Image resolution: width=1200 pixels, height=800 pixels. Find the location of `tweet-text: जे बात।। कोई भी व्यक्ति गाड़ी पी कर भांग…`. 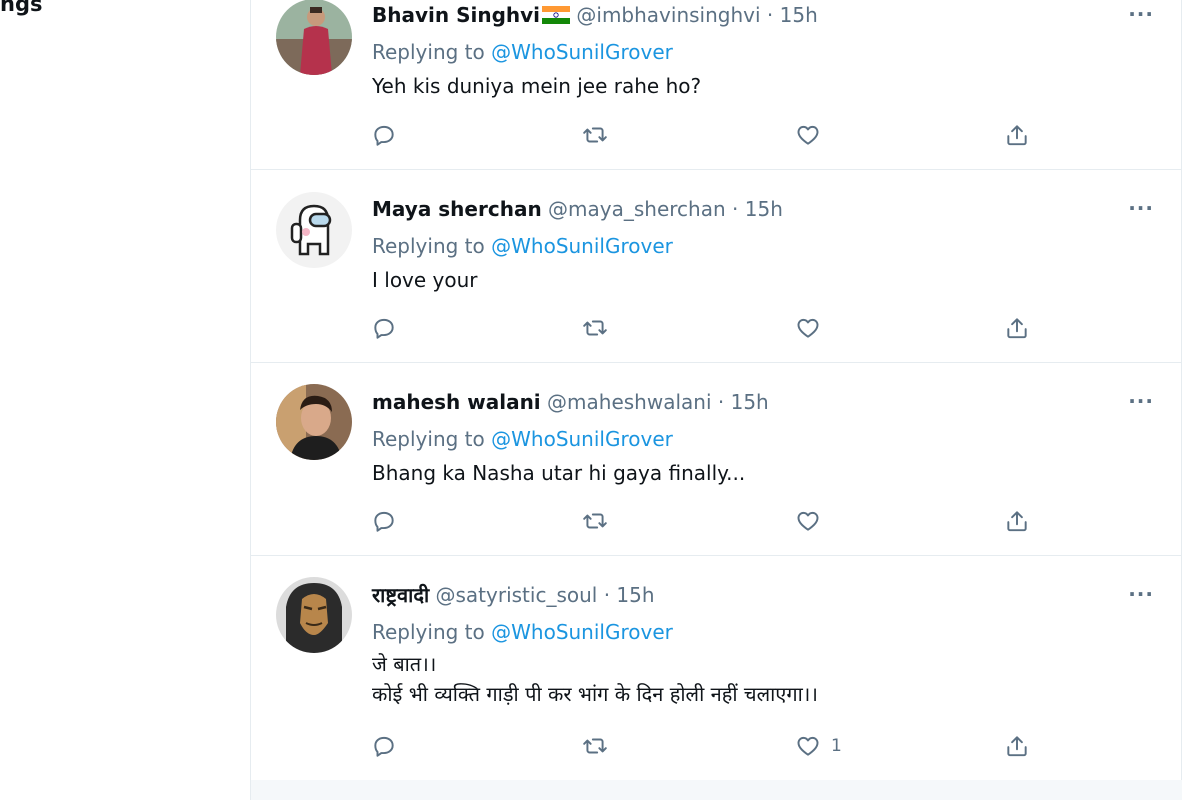

tweet-text: जे बात।। कोई भी व्यक्ति गाड़ी पी कर भांग… is located at coordinates (595, 679).